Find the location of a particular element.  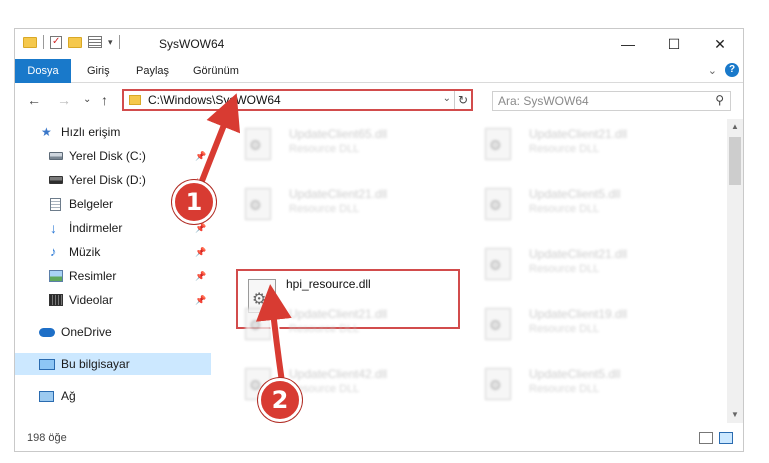

videos-icon is located at coordinates (56, 300).